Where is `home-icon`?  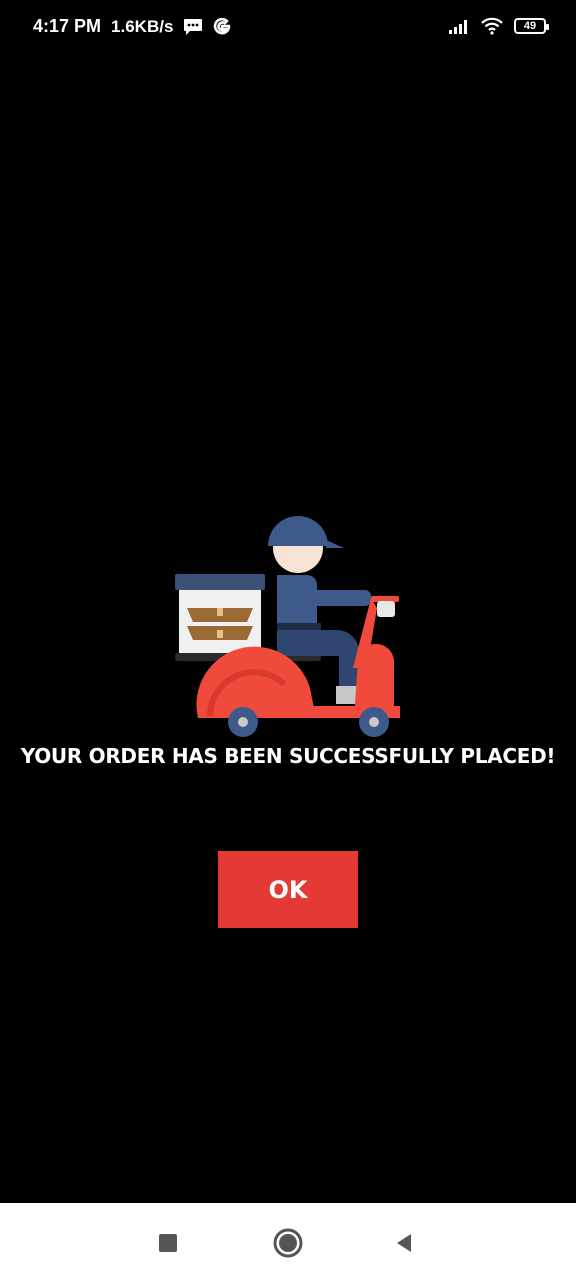
home-icon is located at coordinates (288, 1243).